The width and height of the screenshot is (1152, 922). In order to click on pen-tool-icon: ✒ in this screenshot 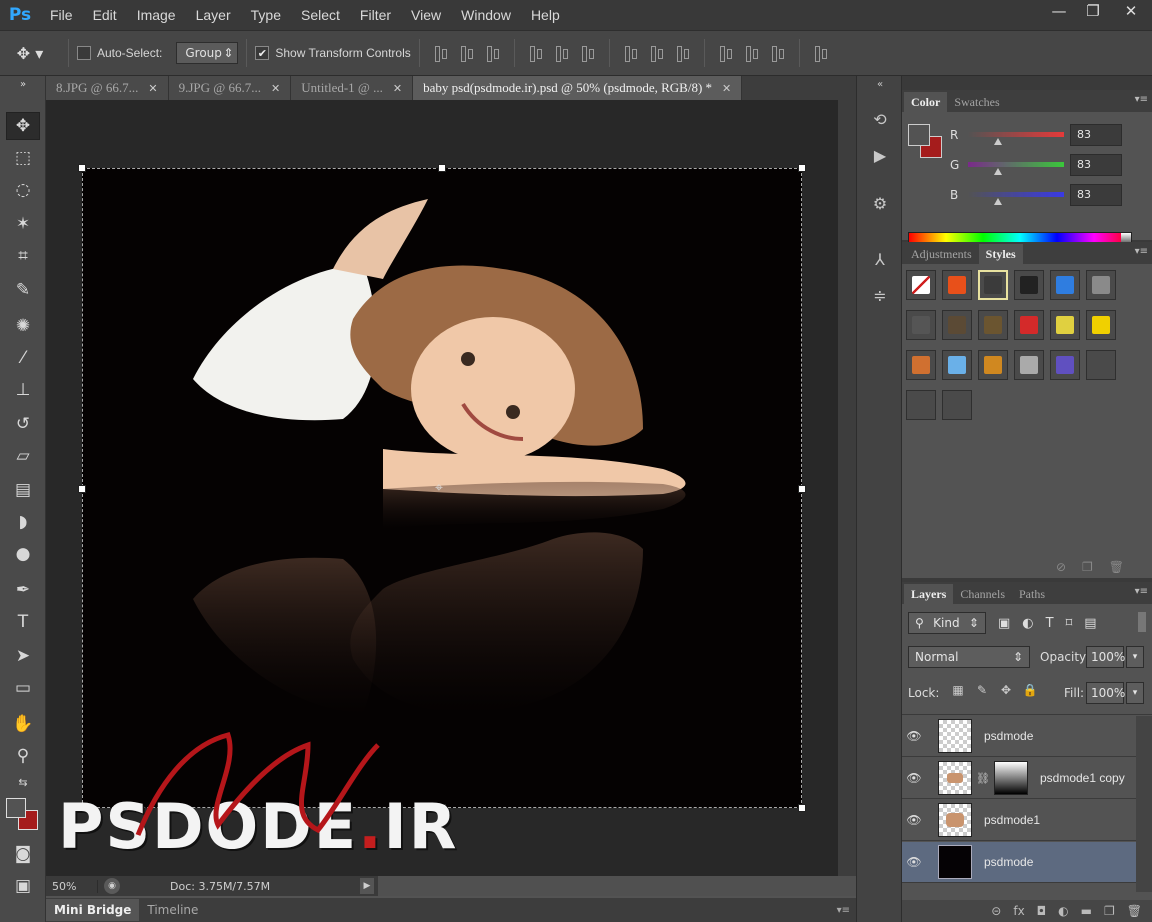, I will do `click(23, 590)`.